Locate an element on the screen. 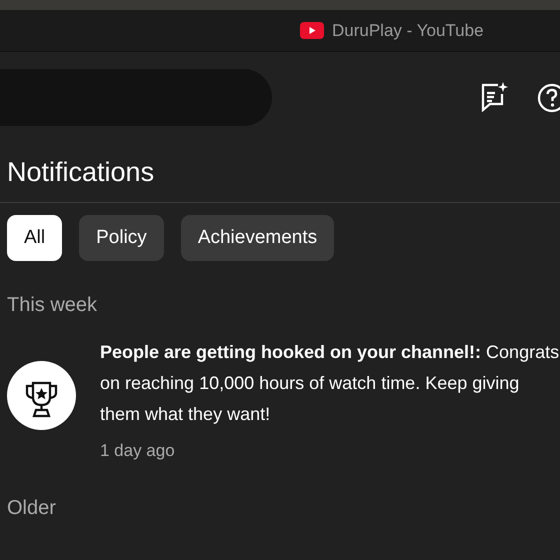 The width and height of the screenshot is (560, 560). page-heading: Notifications is located at coordinates (81, 172).